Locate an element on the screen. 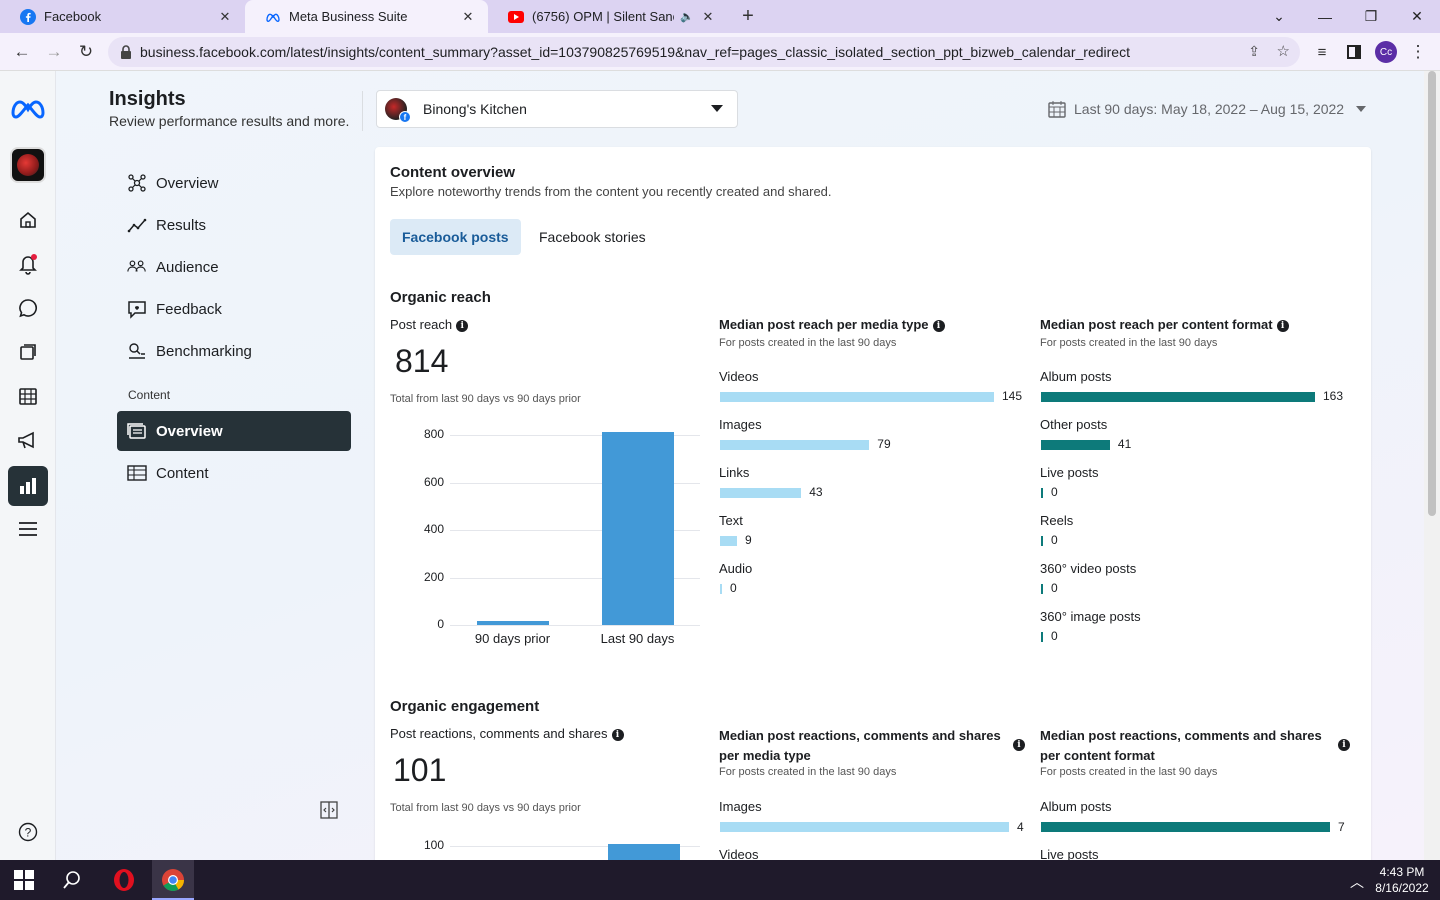 The height and width of the screenshot is (900, 1440). header-divider is located at coordinates (362, 111).